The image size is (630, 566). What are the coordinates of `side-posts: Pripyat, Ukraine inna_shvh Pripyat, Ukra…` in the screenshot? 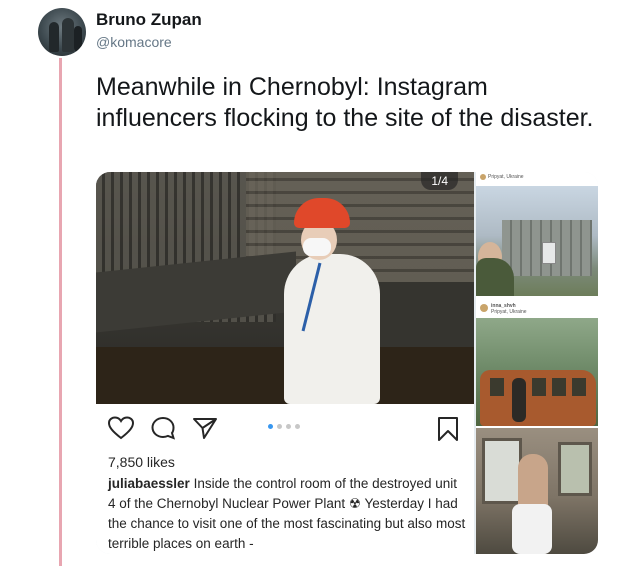 It's located at (537, 363).